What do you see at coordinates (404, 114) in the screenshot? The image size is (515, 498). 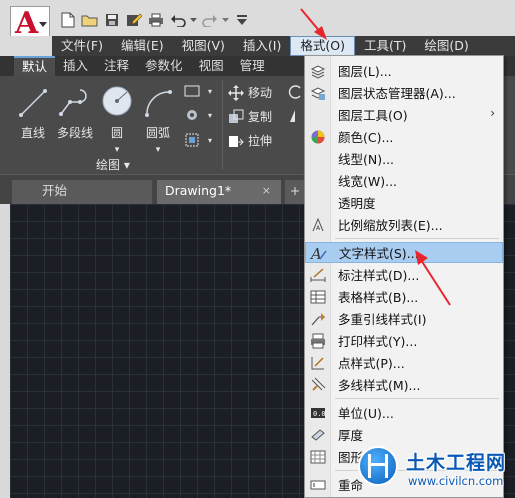 I see `menu-item-layer-tools: 图层工具(O) ›` at bounding box center [404, 114].